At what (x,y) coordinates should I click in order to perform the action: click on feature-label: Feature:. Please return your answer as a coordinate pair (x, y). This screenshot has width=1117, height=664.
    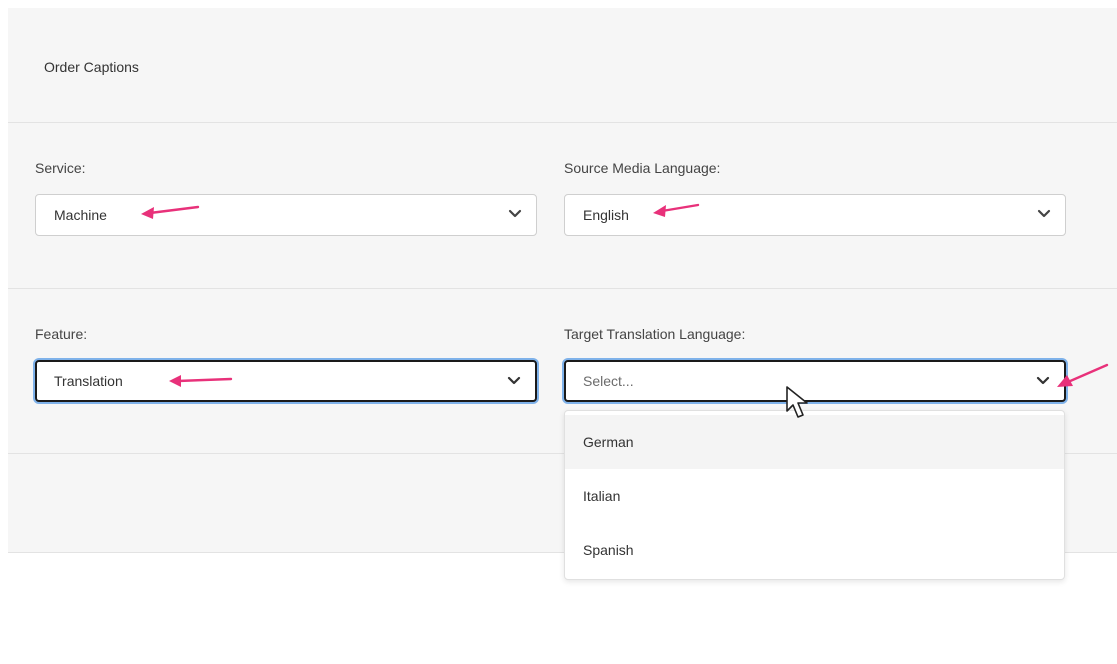
    Looking at the image, I should click on (61, 334).